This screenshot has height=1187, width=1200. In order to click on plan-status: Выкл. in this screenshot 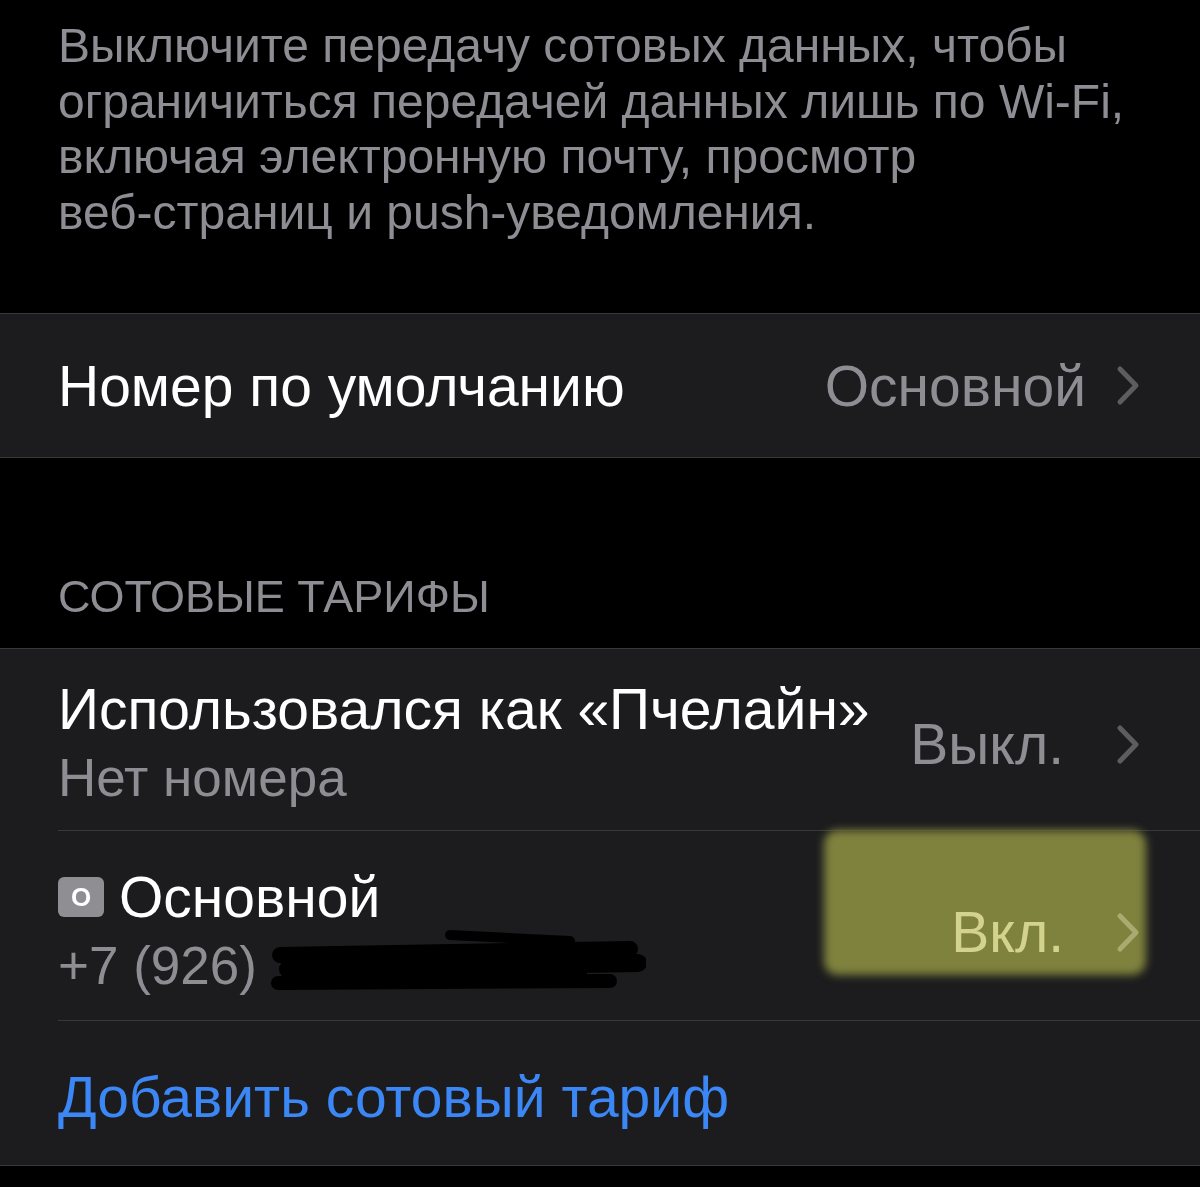, I will do `click(987, 744)`.